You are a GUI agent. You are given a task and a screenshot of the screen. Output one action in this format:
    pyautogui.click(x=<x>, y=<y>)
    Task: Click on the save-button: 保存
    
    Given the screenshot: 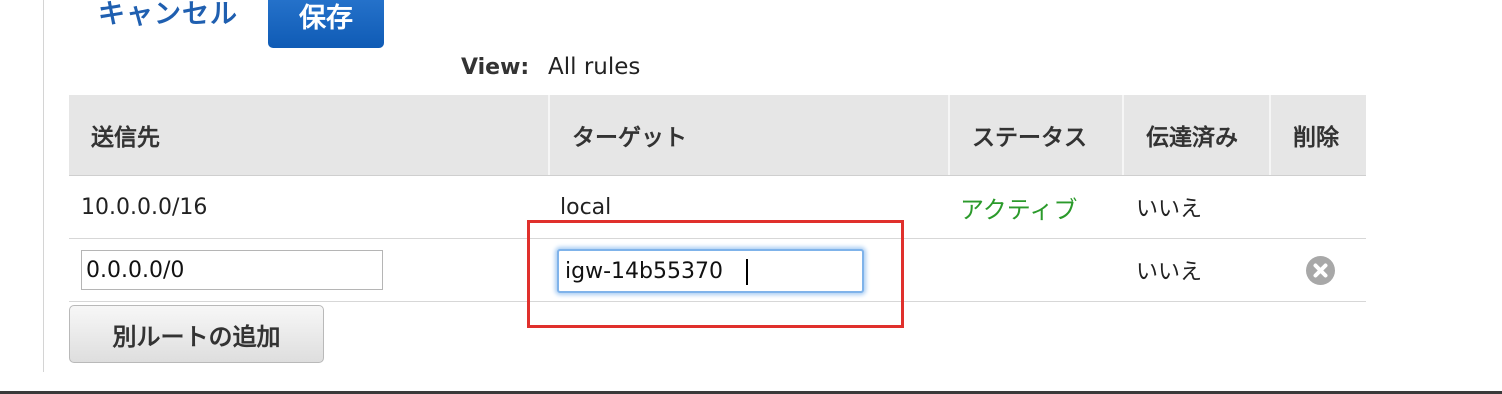 What is the action you would take?
    pyautogui.click(x=326, y=24)
    